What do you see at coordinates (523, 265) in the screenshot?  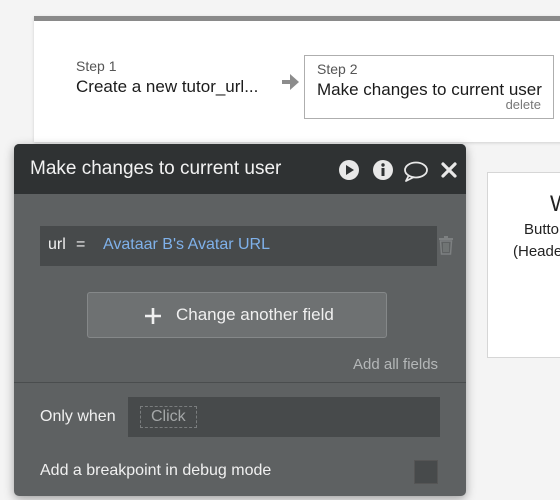 I see `page-element-partial: W Butto (Heade` at bounding box center [523, 265].